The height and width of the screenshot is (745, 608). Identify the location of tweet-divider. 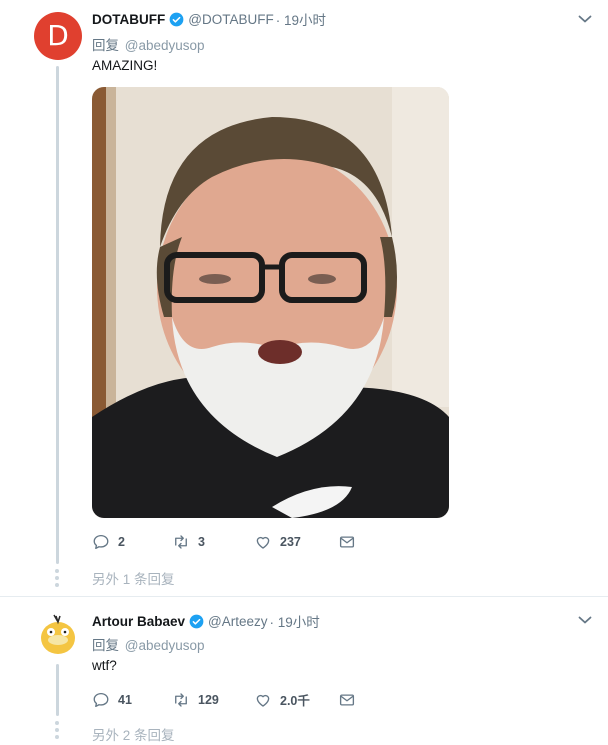
(304, 596).